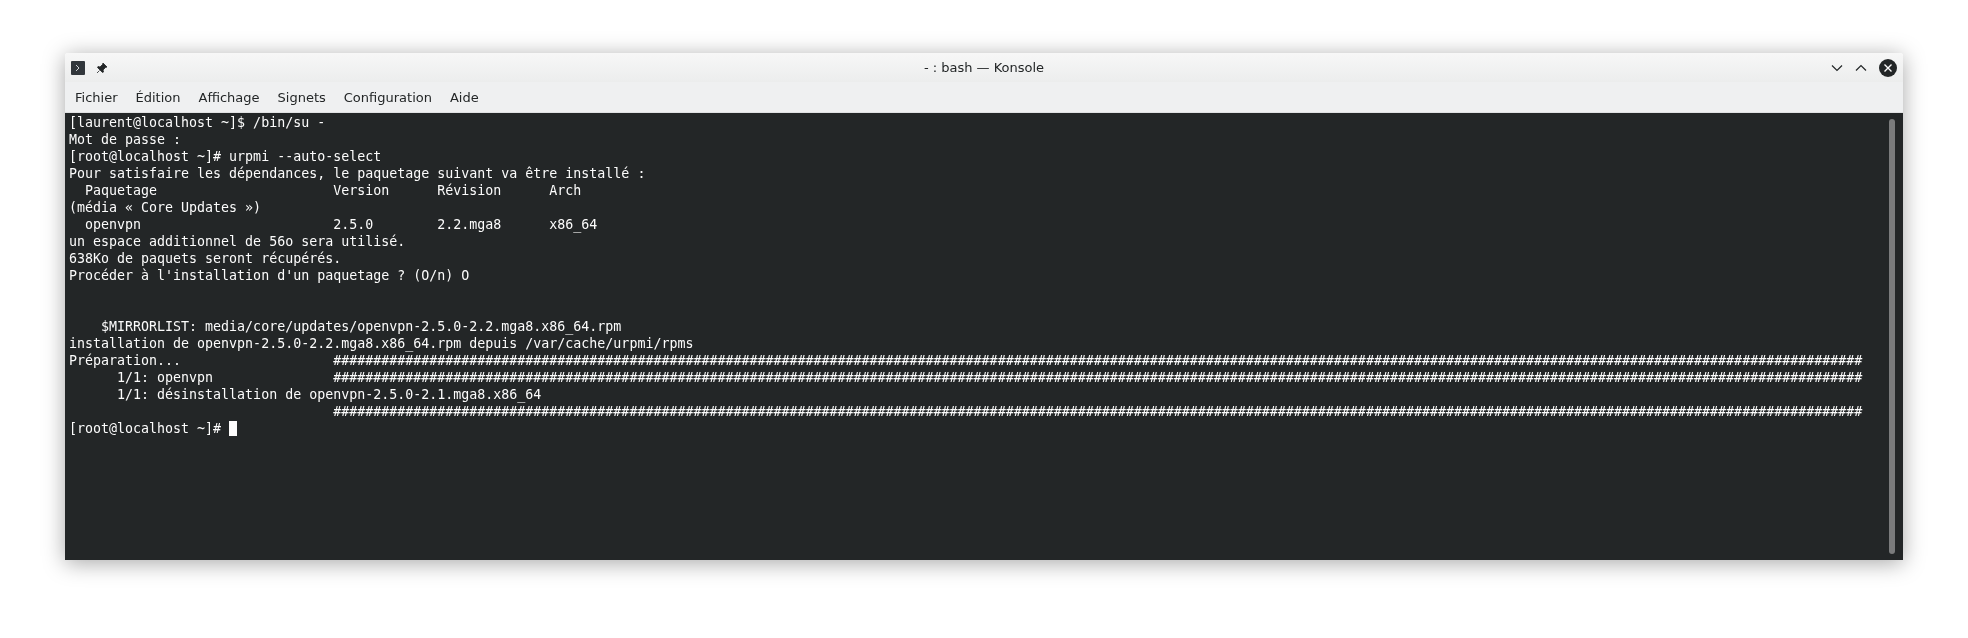 This screenshot has height=638, width=1968. I want to click on pin-icon, so click(102, 67).